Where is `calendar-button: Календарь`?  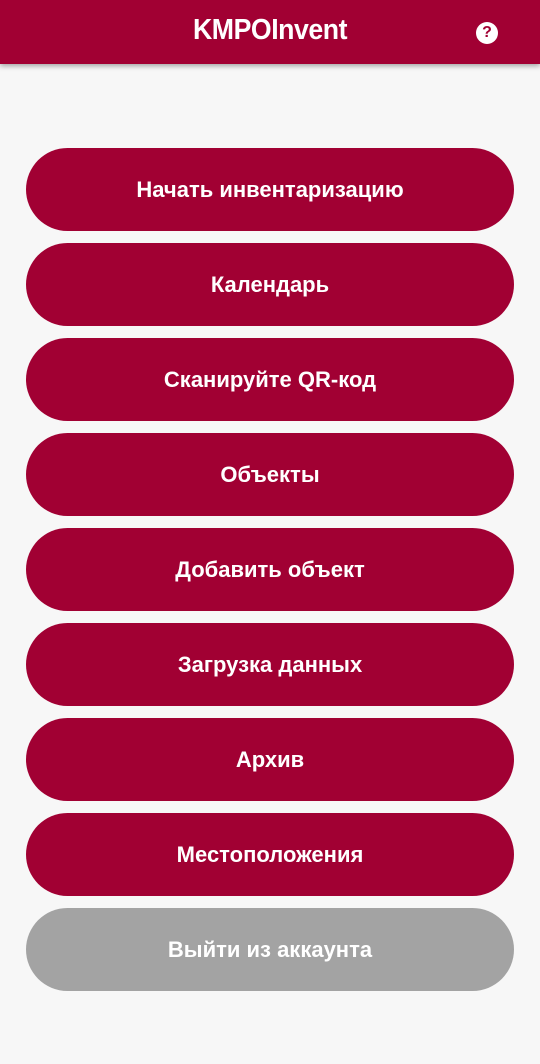 calendar-button: Календарь is located at coordinates (270, 284).